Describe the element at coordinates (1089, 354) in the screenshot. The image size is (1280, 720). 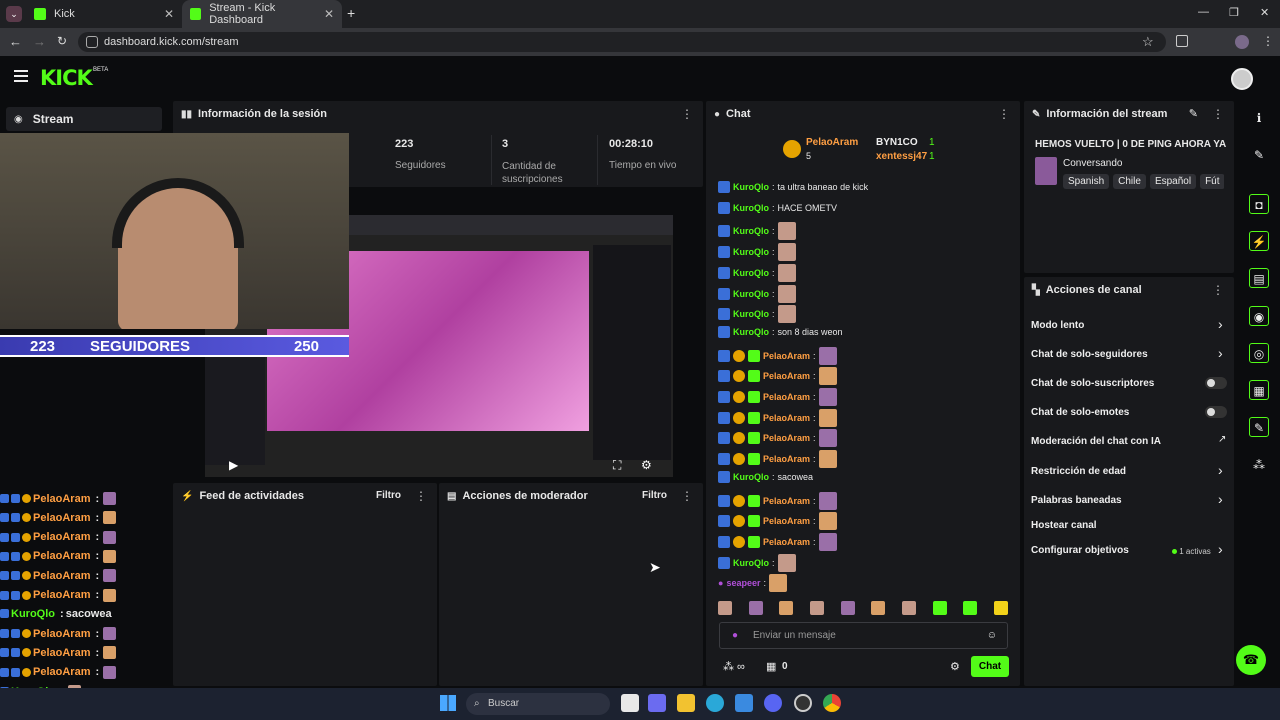
I see `channel-action-item: Chat de solo-seguidores` at that location.